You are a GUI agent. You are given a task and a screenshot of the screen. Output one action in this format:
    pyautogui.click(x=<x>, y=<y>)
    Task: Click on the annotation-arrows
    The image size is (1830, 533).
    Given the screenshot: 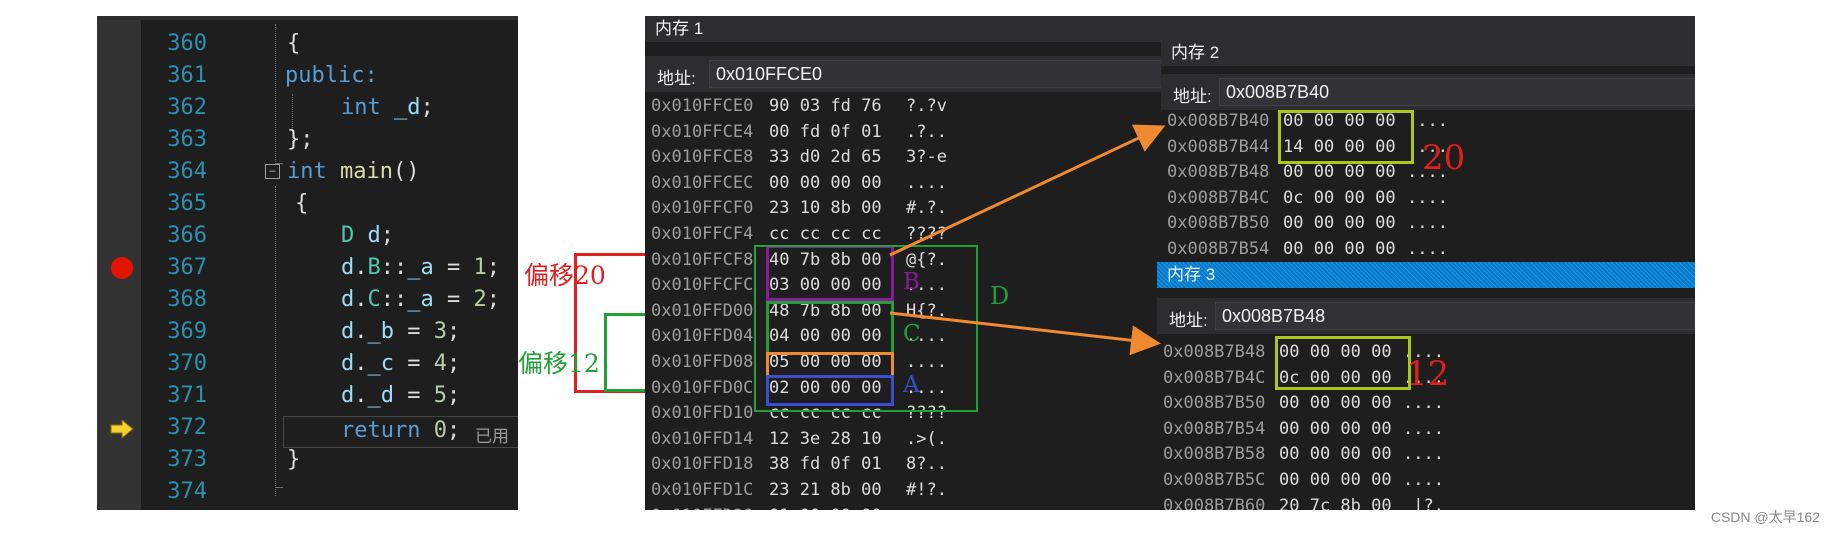 What is the action you would take?
    pyautogui.click(x=1027, y=240)
    